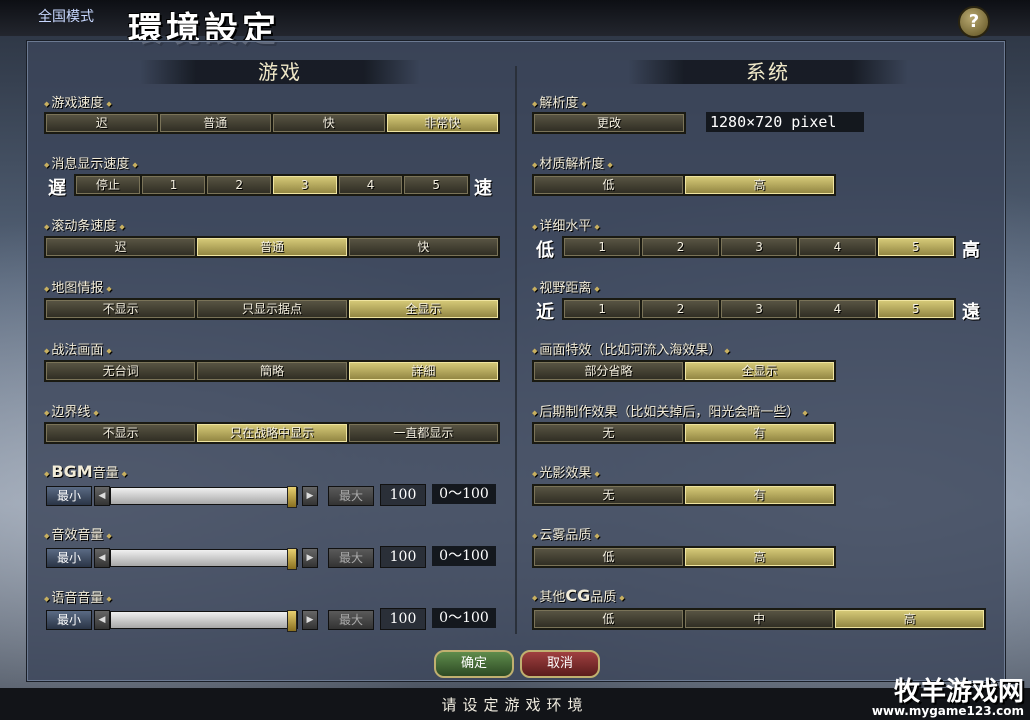 The height and width of the screenshot is (720, 1030). I want to click on resolution-change-button: 更改, so click(609, 123).